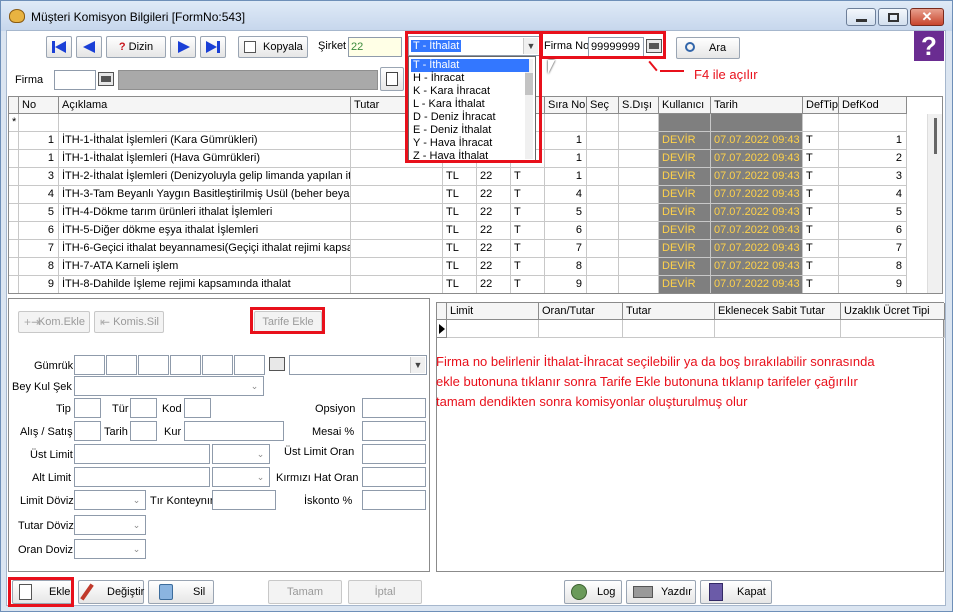 The height and width of the screenshot is (612, 953). What do you see at coordinates (277, 364) in the screenshot?
I see `gumruk-lookup-icon` at bounding box center [277, 364].